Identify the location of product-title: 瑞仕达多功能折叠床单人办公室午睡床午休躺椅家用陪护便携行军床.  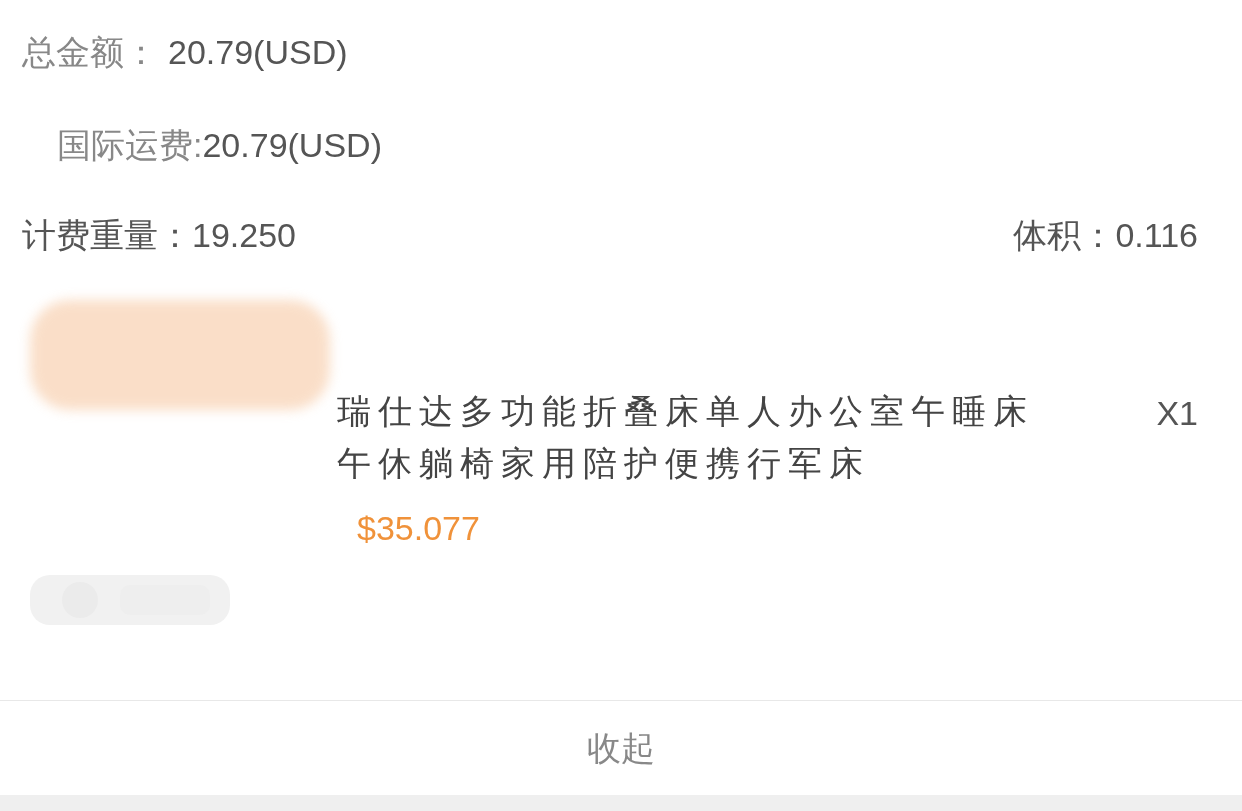
(686, 437).